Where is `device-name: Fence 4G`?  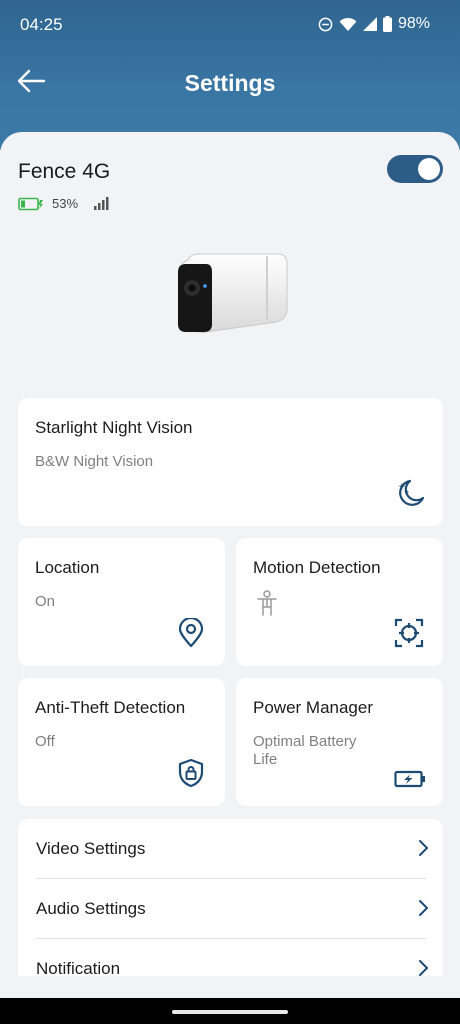
device-name: Fence 4G is located at coordinates (64, 171).